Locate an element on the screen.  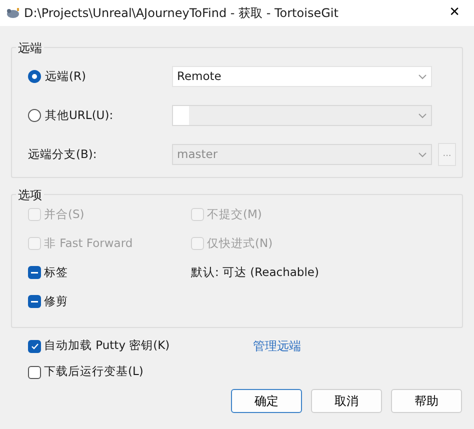
checkbox-label: 标签 is located at coordinates (56, 272).